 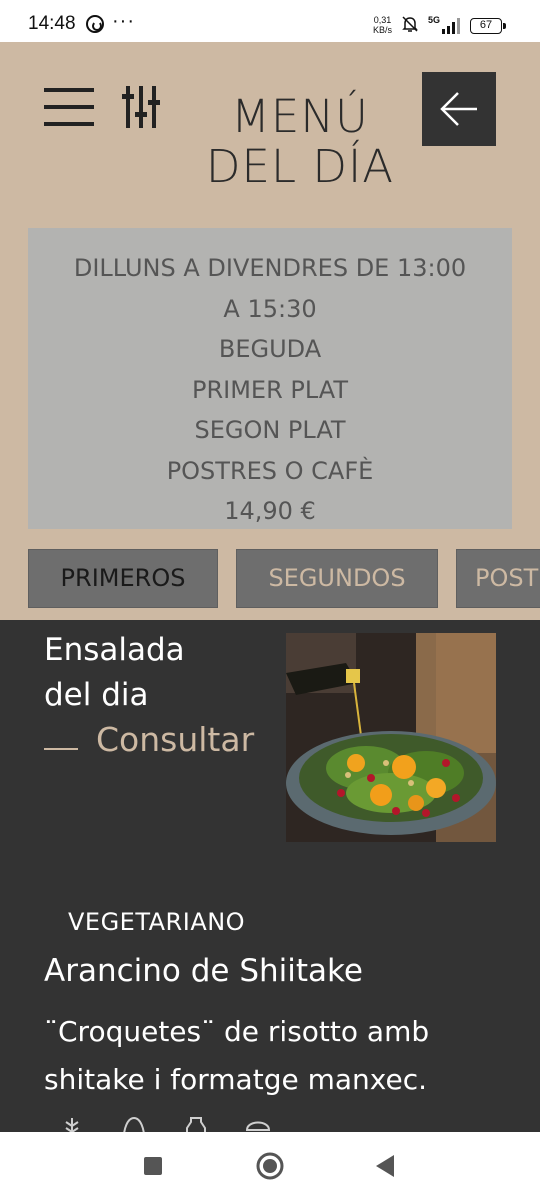 I want to click on page-title: MENÚ DEL DÍA, so click(x=300, y=142).